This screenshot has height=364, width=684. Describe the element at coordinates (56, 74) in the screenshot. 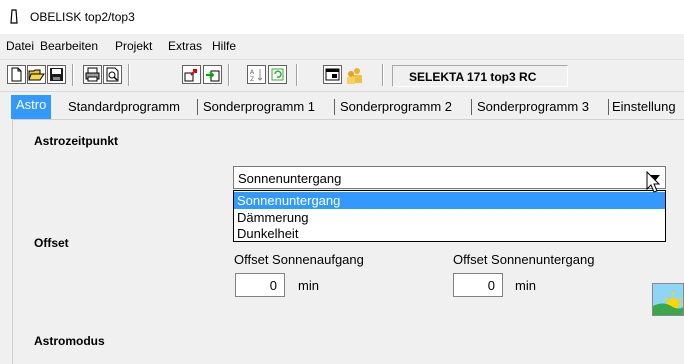

I see `save-icon` at that location.